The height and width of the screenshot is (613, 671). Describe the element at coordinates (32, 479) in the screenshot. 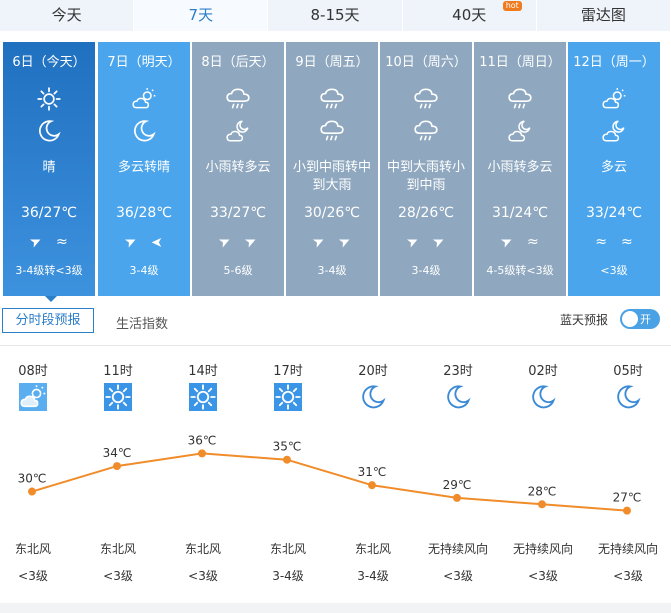

I see `temperature-data-label: 30℃` at that location.